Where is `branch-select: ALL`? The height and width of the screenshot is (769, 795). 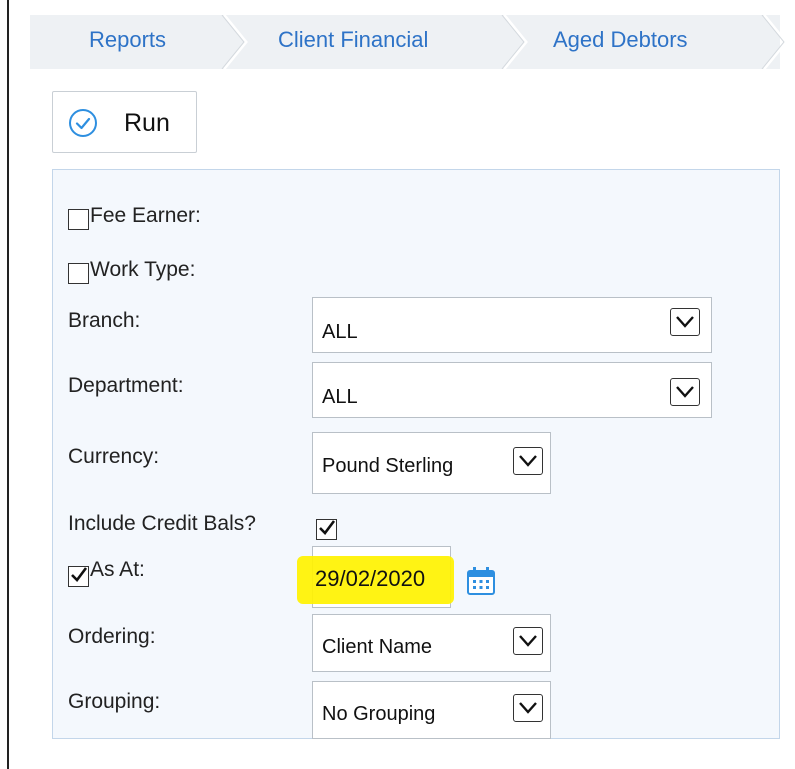
branch-select: ALL is located at coordinates (512, 325).